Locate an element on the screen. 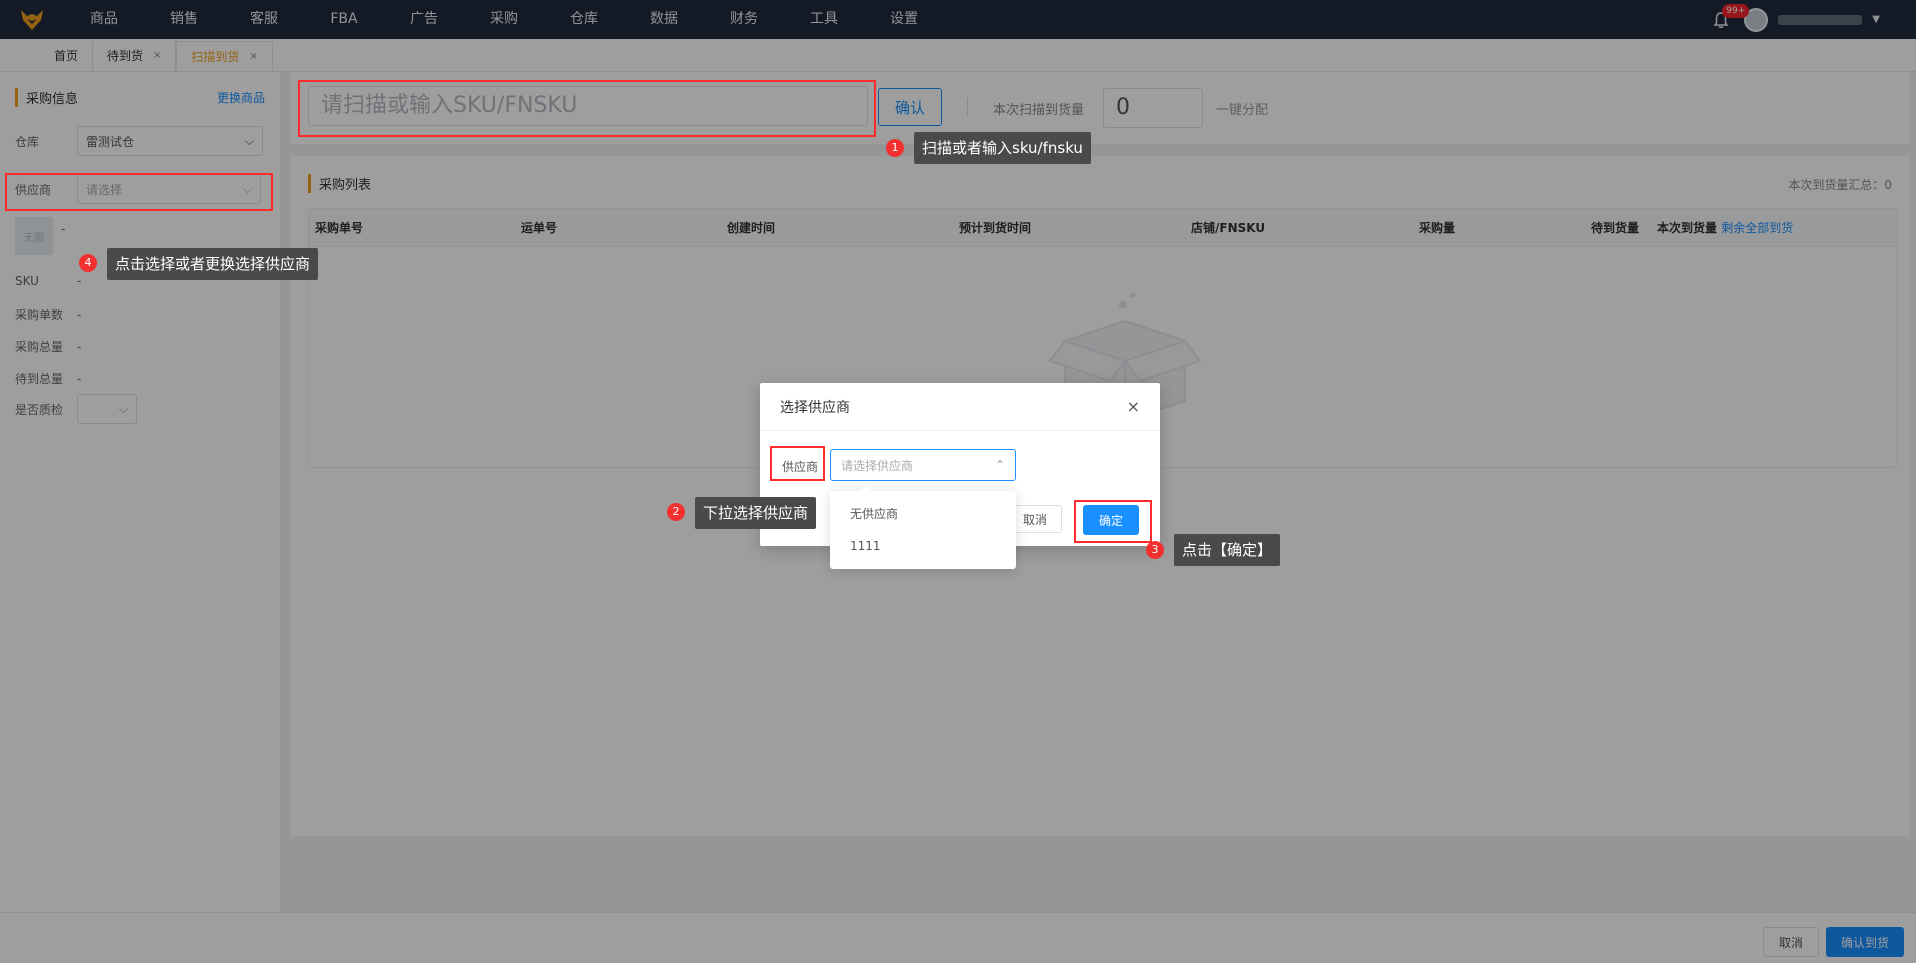 The width and height of the screenshot is (1916, 963). annotation-tip-1: 扫描或者输入sku/fnsku is located at coordinates (1002, 148).